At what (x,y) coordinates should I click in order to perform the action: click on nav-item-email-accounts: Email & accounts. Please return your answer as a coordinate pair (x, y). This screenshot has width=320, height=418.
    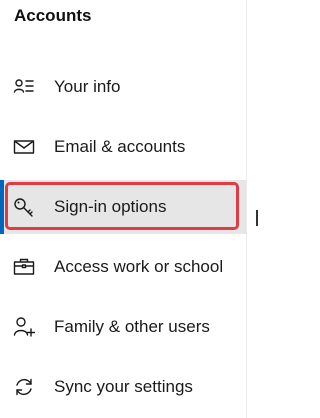
    Looking at the image, I should click on (123, 147).